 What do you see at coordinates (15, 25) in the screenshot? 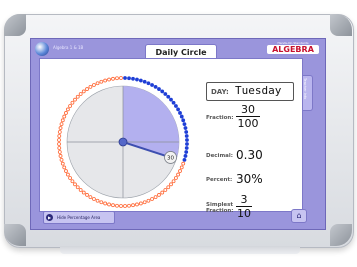
I see `frame-corner` at bounding box center [15, 25].